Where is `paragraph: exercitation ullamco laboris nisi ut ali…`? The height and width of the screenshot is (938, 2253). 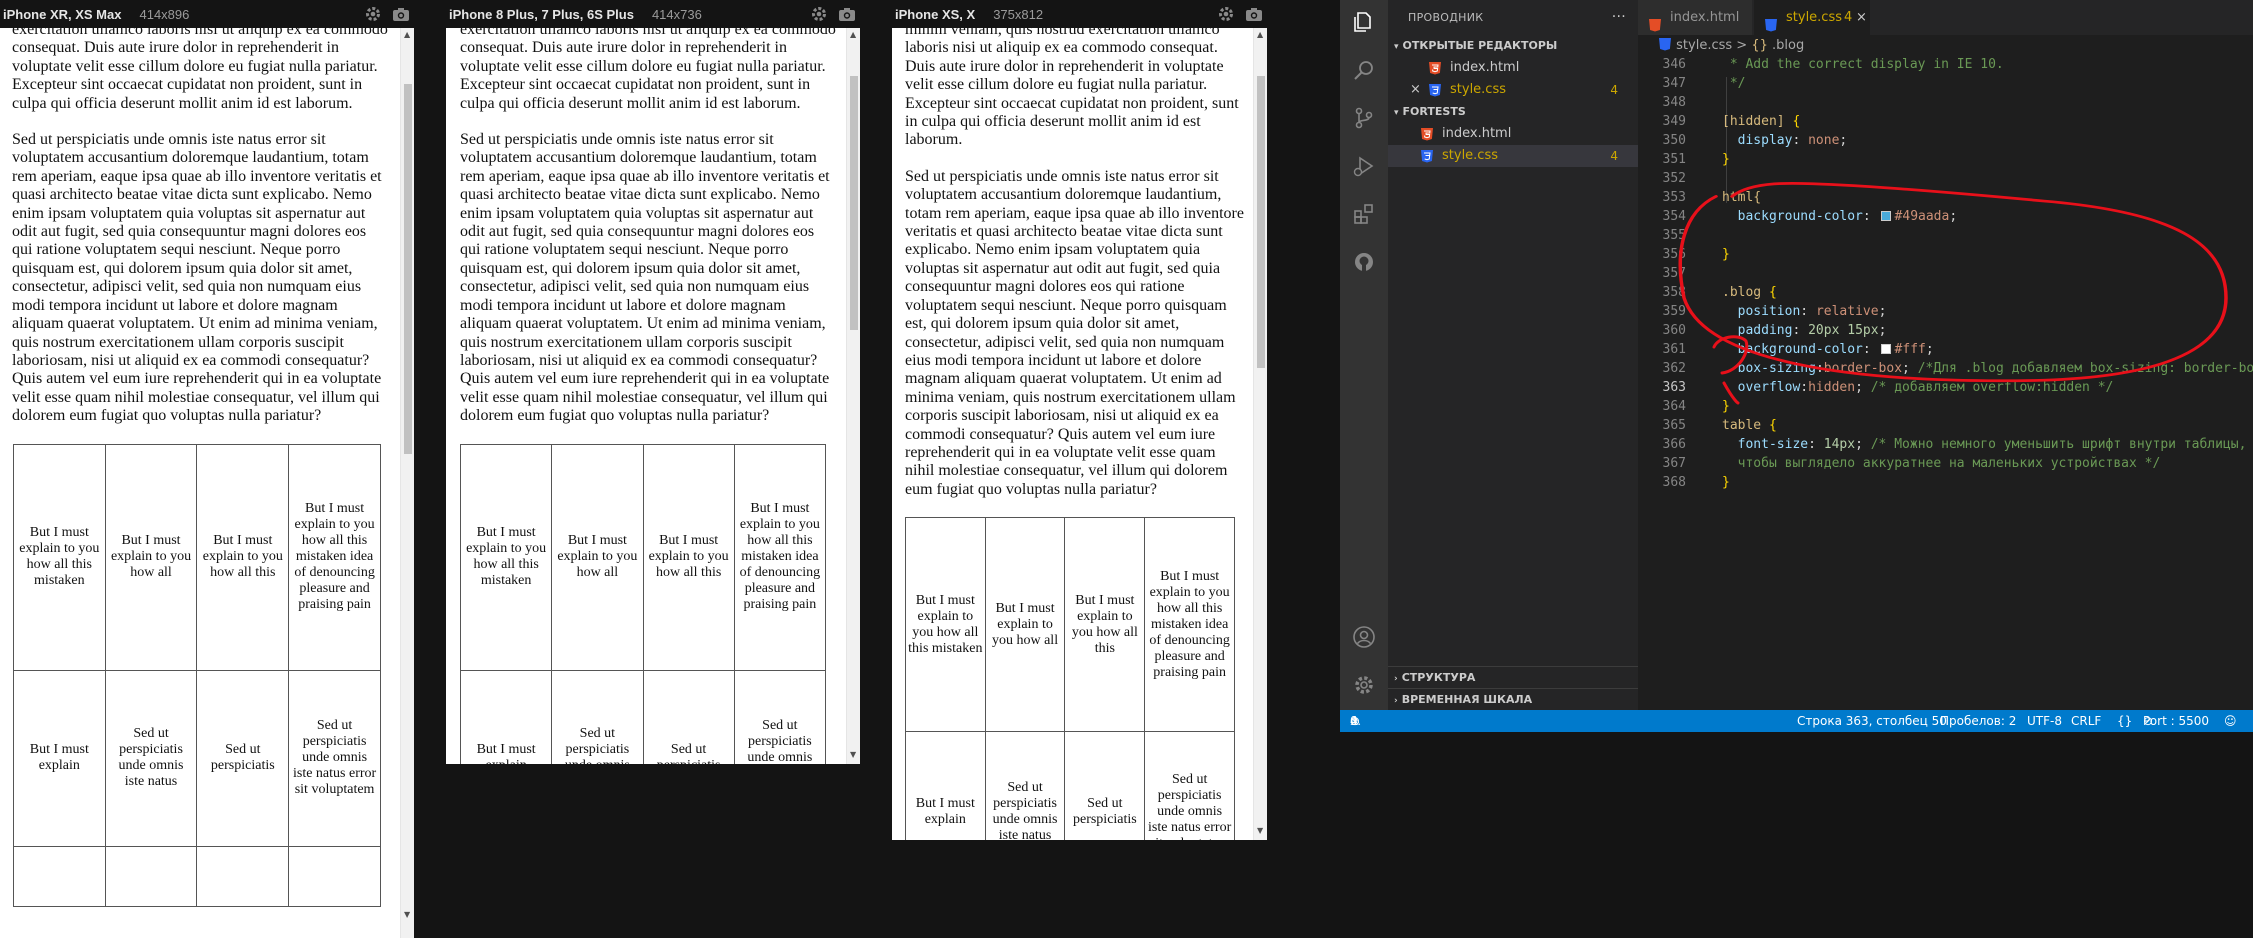 paragraph: exercitation ullamco laboris nisi ut ali… is located at coordinates (648, 70).